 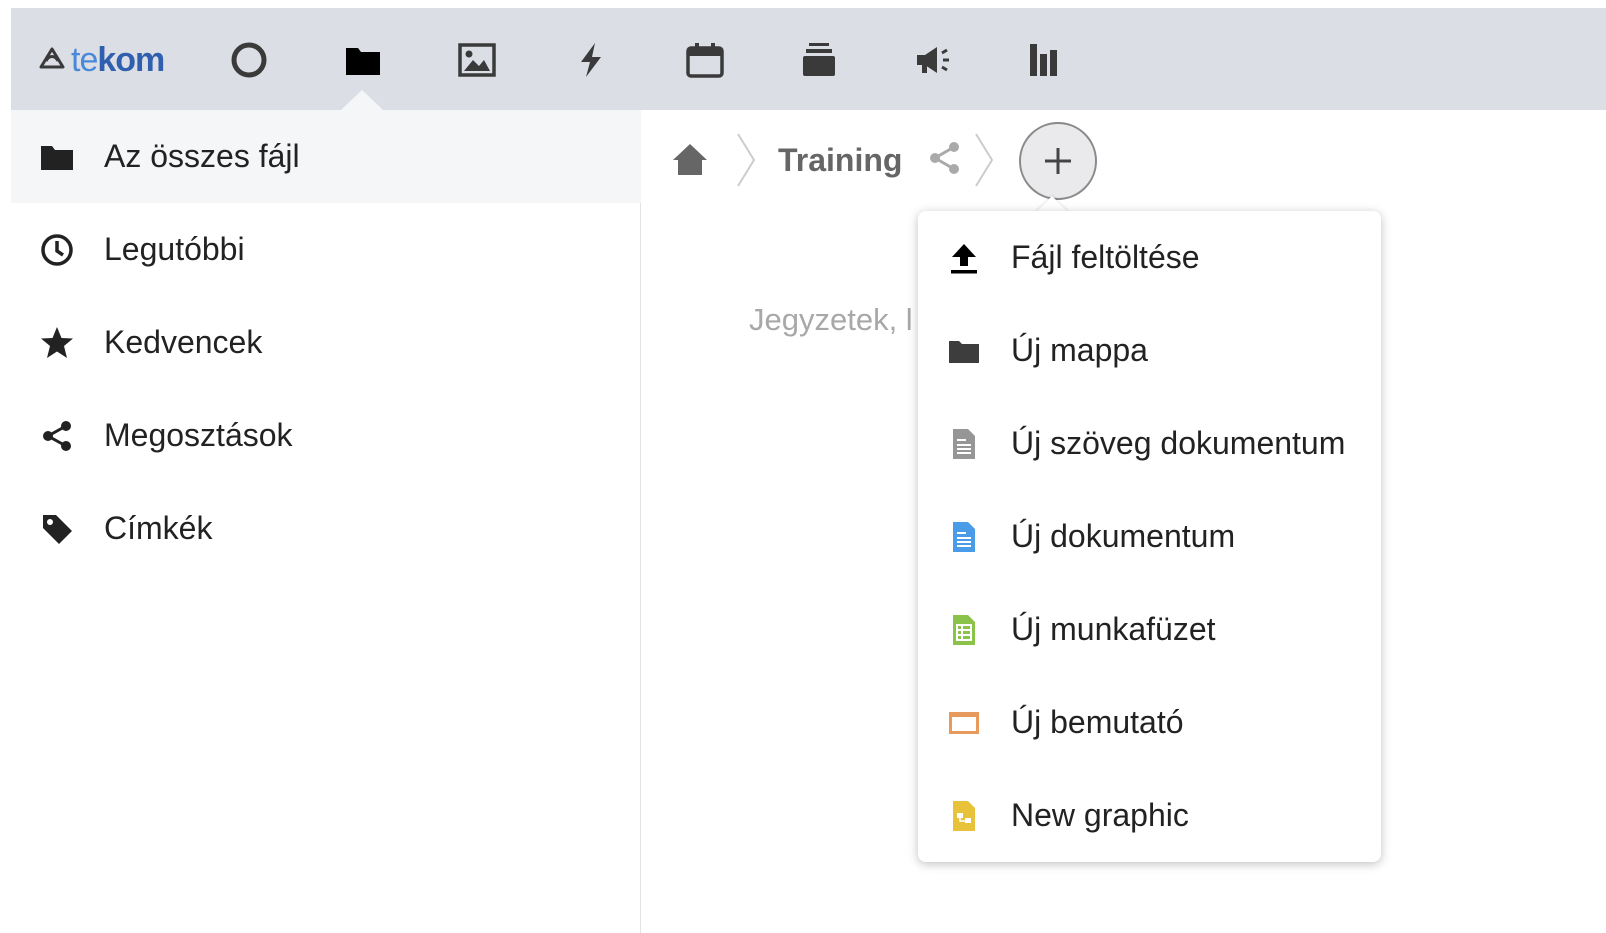 What do you see at coordinates (964, 723) in the screenshot?
I see `presentation-icon` at bounding box center [964, 723].